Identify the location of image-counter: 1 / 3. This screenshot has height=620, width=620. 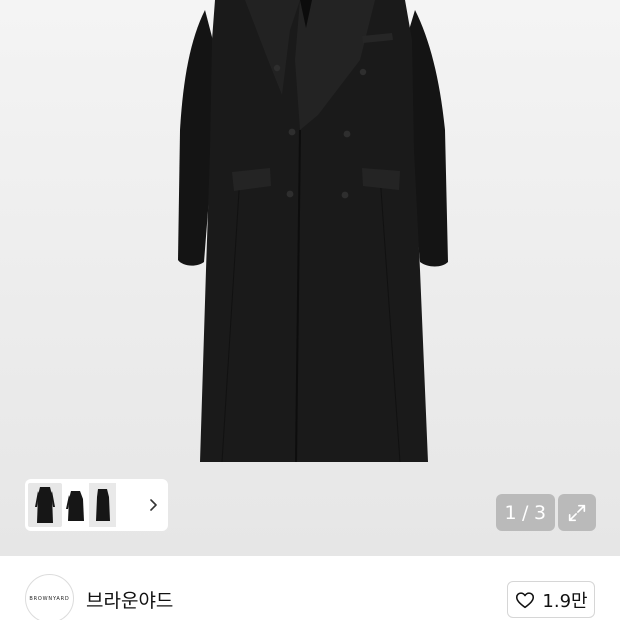
(525, 512).